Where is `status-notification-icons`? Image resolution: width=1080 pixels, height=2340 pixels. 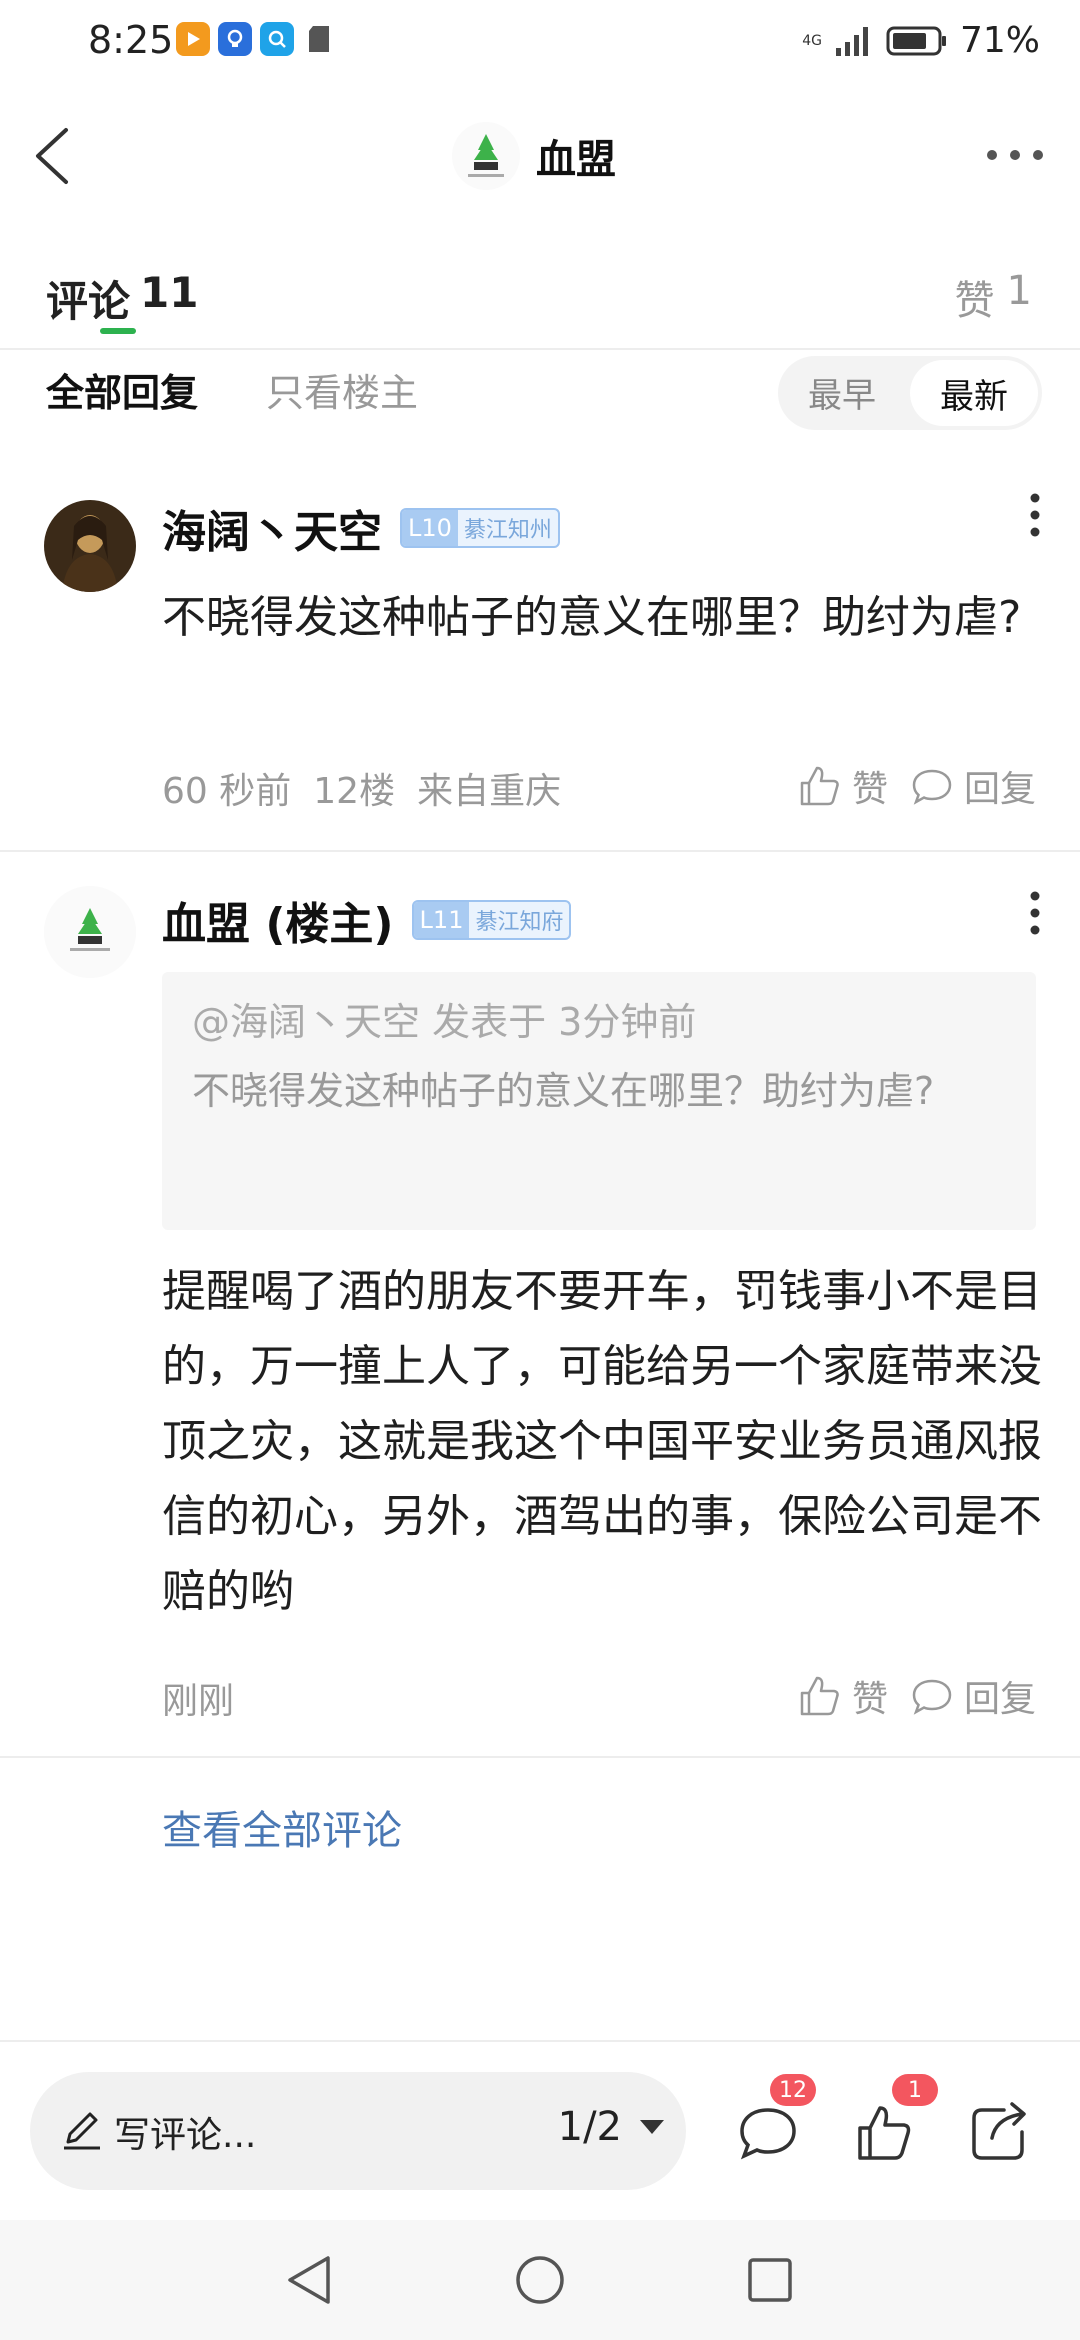 status-notification-icons is located at coordinates (256, 39).